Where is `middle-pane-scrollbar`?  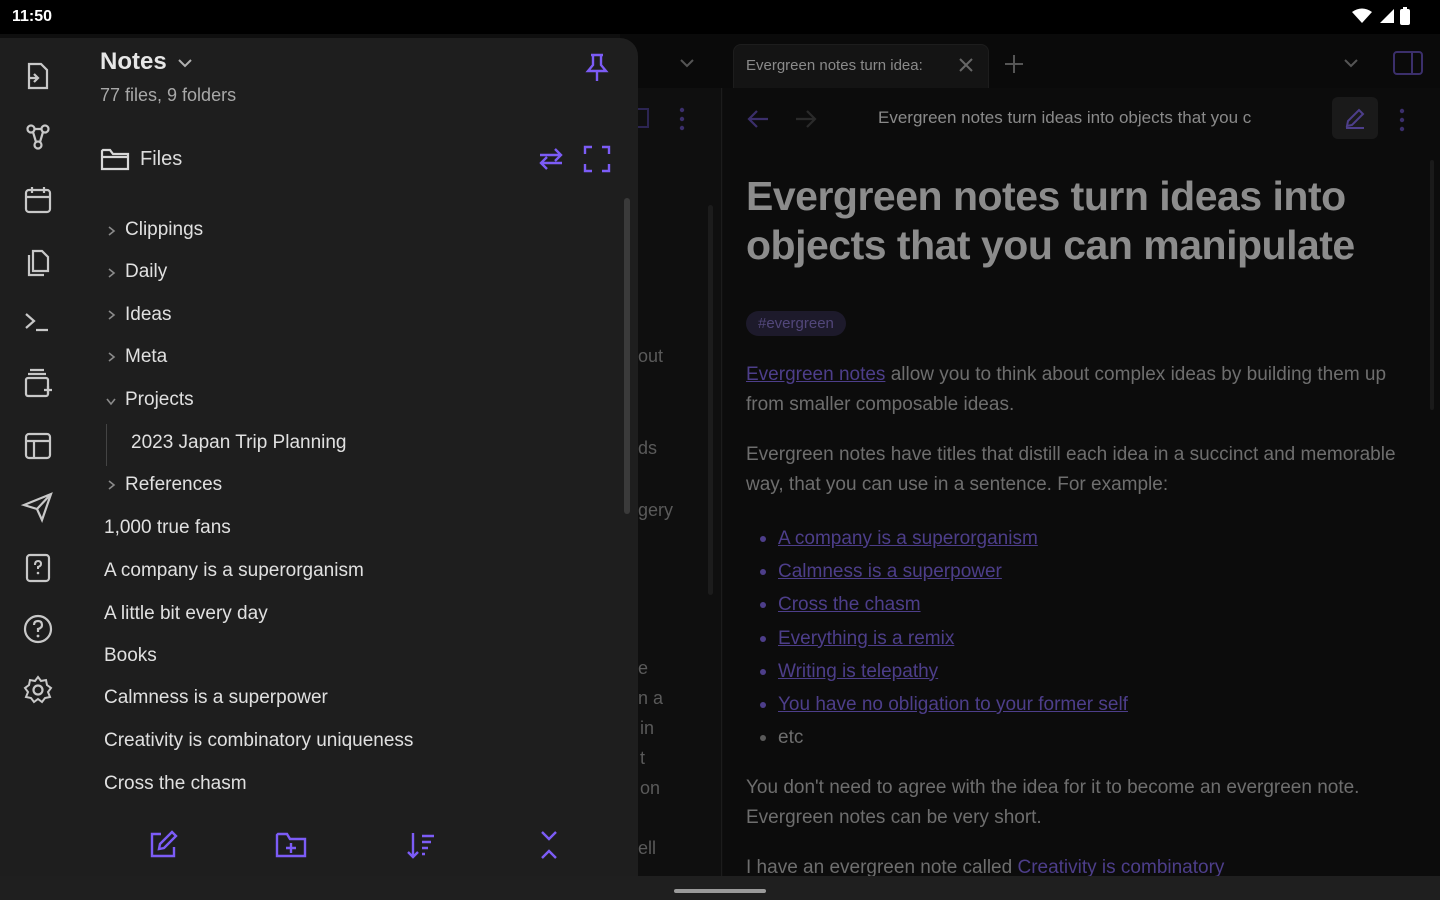 middle-pane-scrollbar is located at coordinates (710, 400).